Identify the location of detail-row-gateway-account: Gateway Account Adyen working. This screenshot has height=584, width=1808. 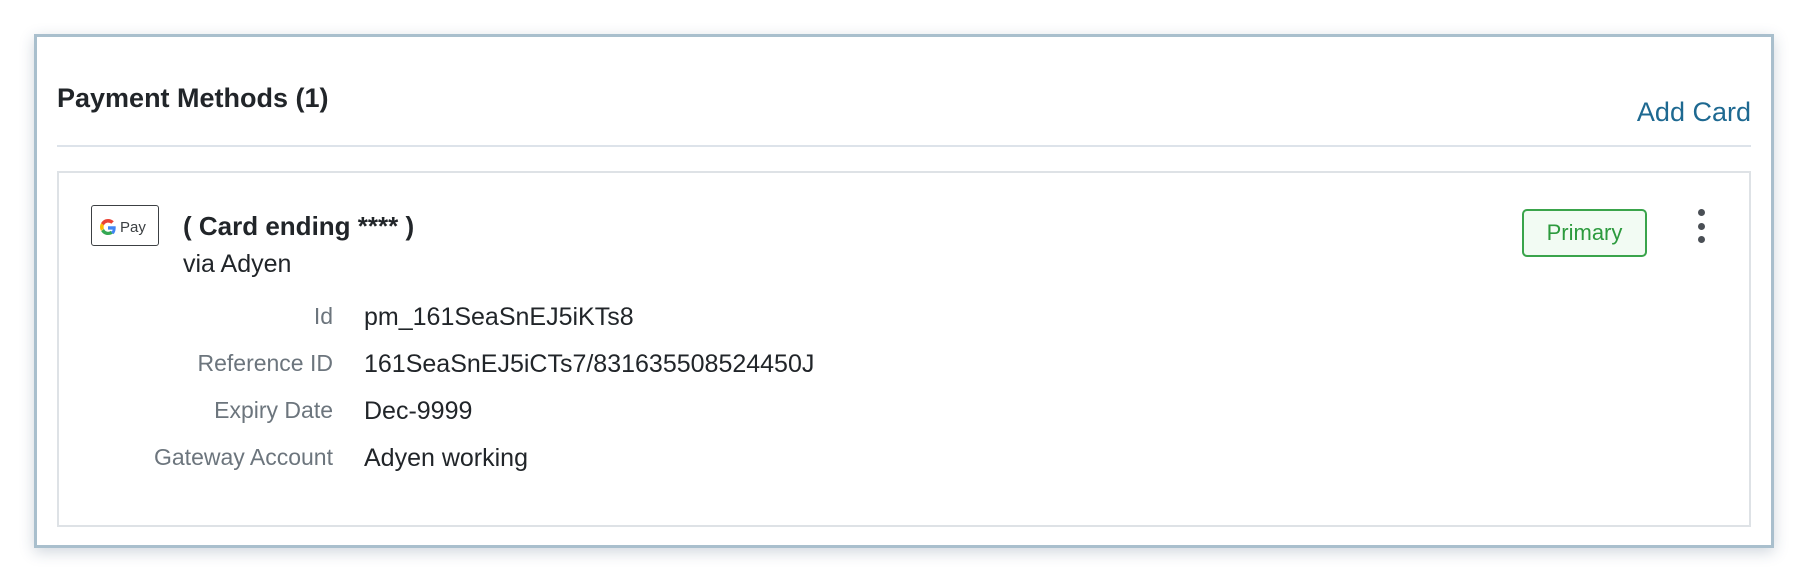
(509, 467).